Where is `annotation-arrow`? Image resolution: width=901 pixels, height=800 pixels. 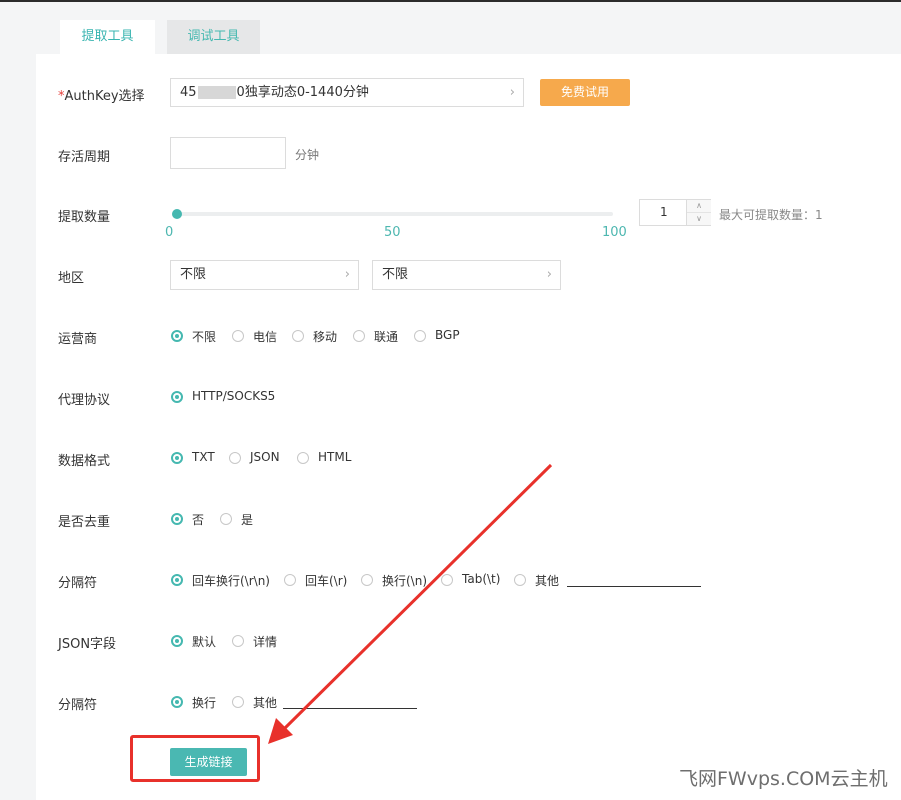 annotation-arrow is located at coordinates (410, 603).